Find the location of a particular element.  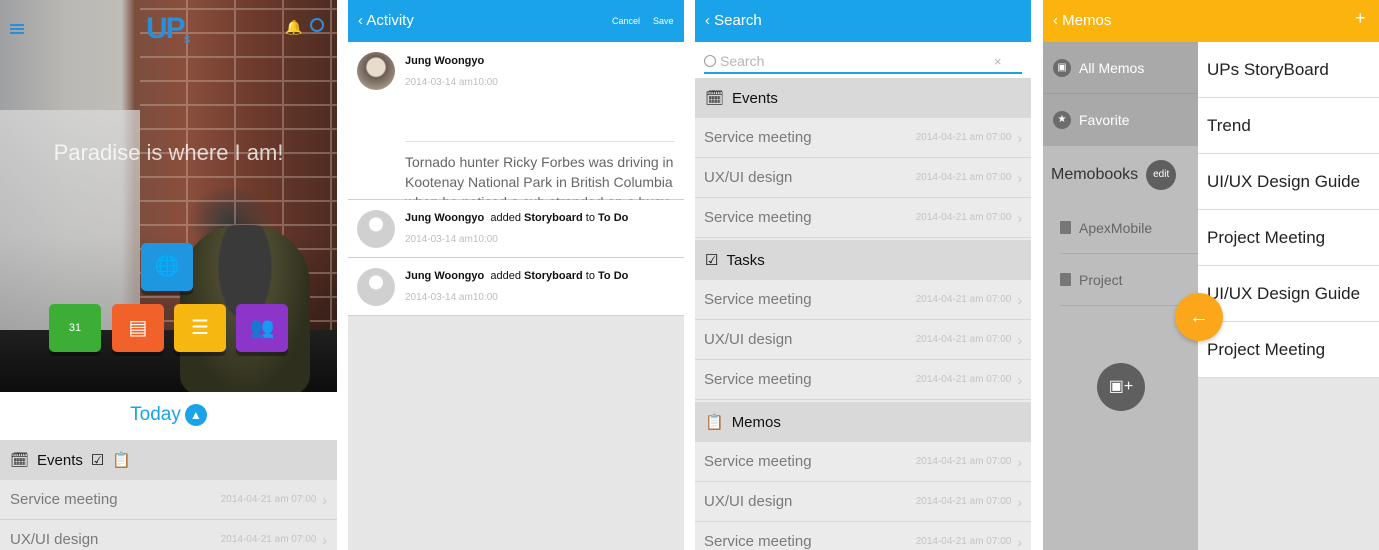

save-button: Save is located at coordinates (663, 21).